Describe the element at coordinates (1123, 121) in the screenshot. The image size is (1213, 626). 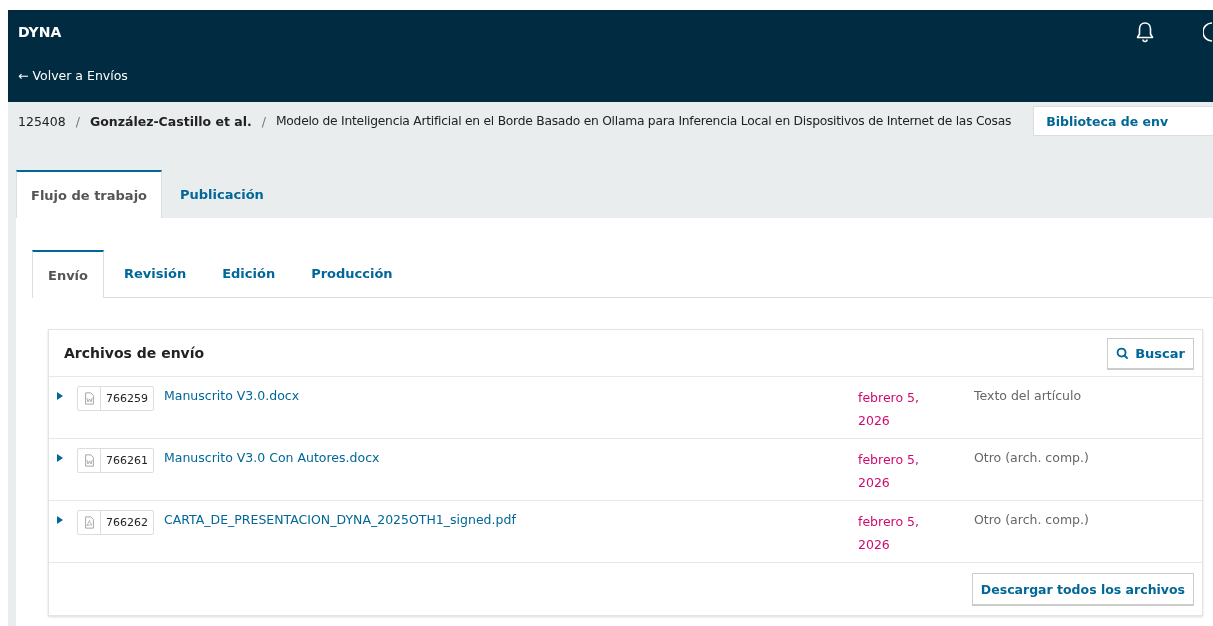
I see `library-button: Biblioteca de env` at that location.